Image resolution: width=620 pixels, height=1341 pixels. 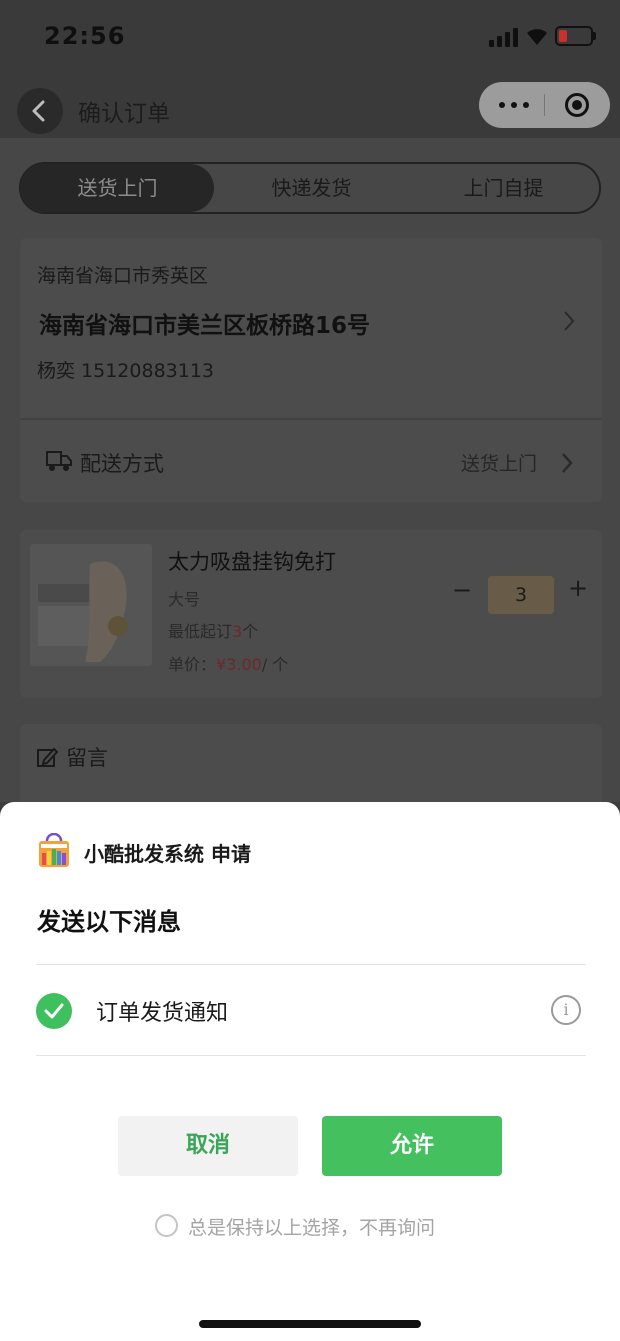 What do you see at coordinates (311, 614) in the screenshot?
I see `product-card: 太力吸盘挂钩免打 大号 最低起订3个 单价：¥3.00/ 个 − 3 +` at bounding box center [311, 614].